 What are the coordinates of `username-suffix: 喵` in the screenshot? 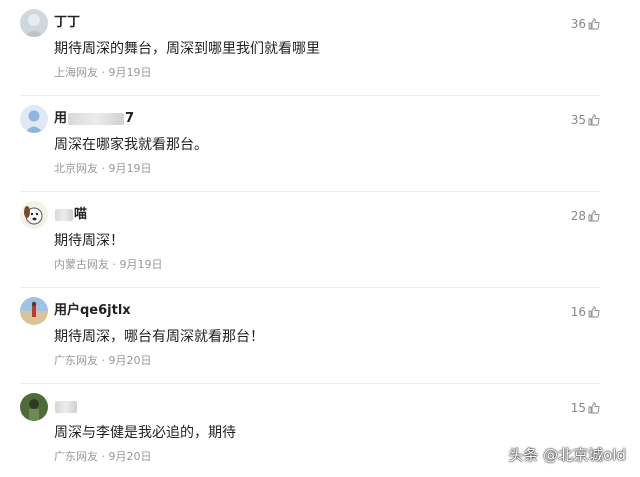 It's located at (81, 214).